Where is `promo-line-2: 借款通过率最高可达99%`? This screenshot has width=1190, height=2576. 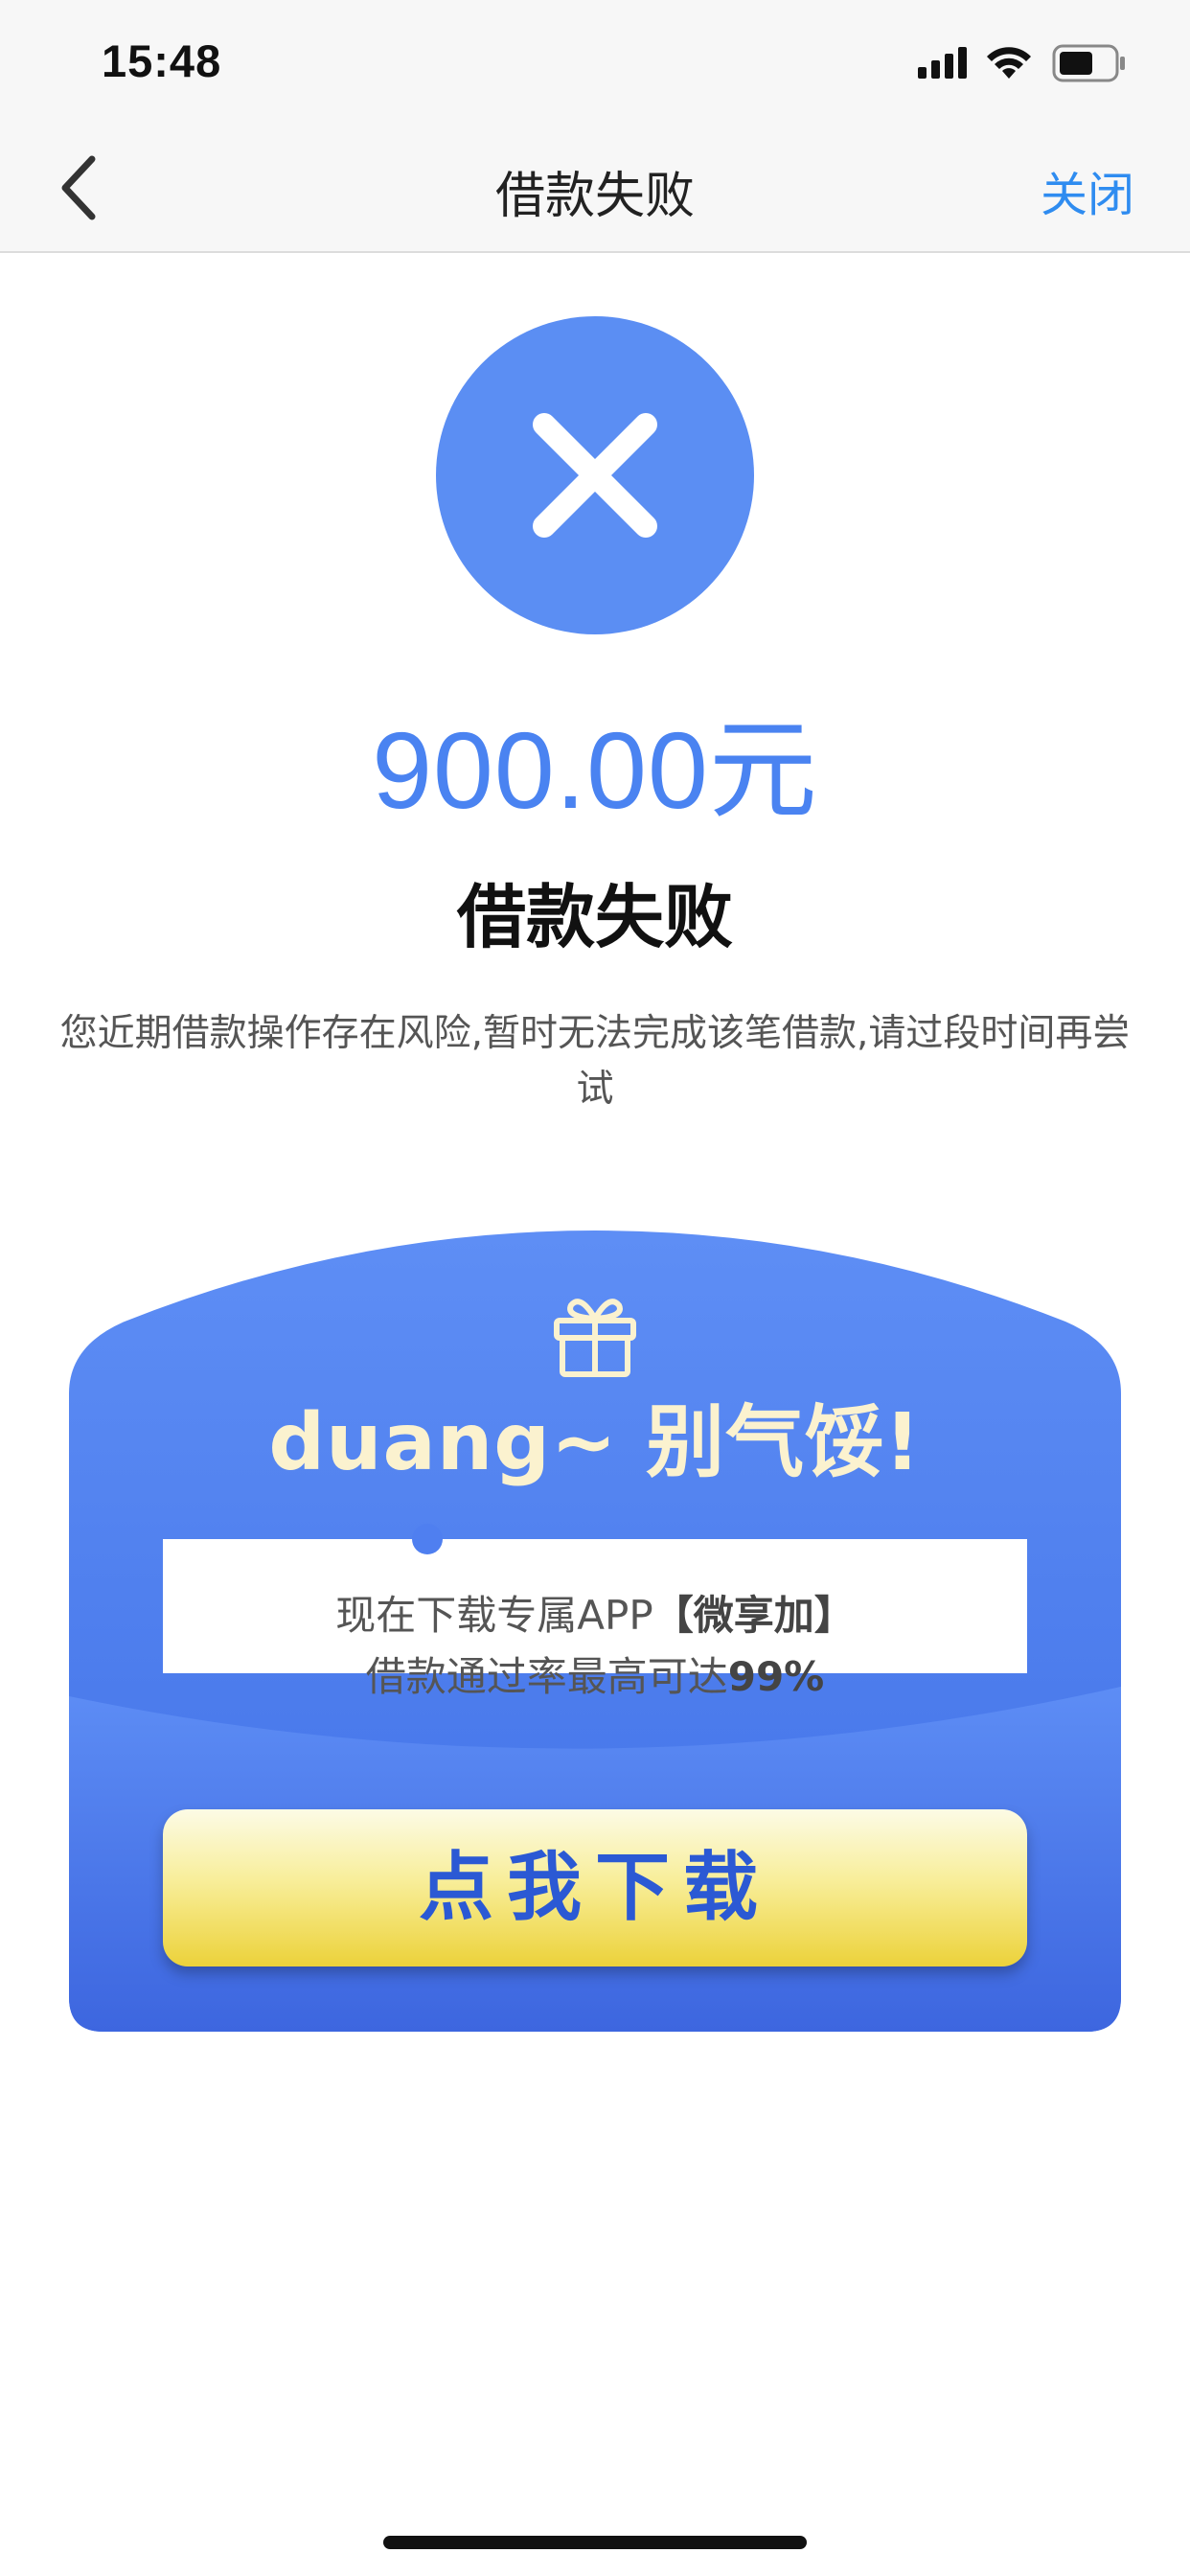
promo-line-2: 借款通过率最高可达99% is located at coordinates (595, 1673).